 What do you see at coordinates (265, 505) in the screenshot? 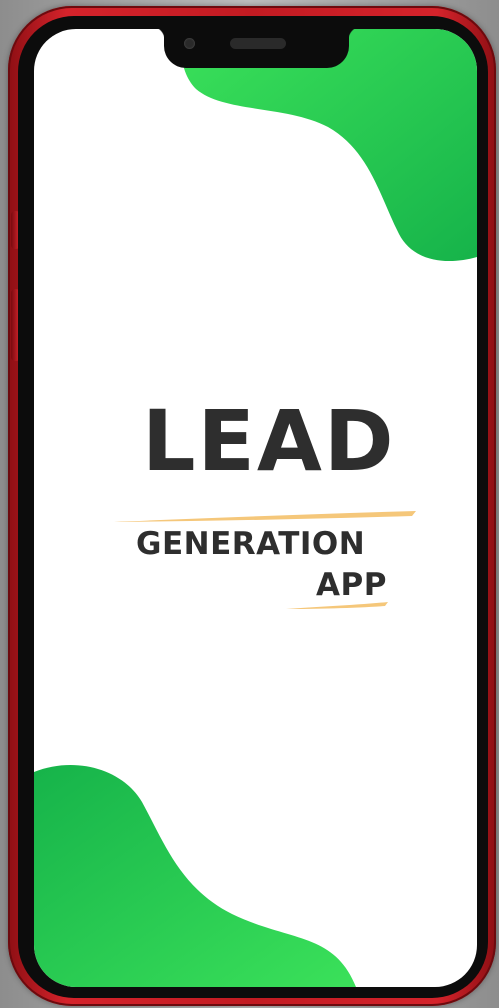
I see `lead-generation-app-logo: LEAD GENERATION APP` at bounding box center [265, 505].